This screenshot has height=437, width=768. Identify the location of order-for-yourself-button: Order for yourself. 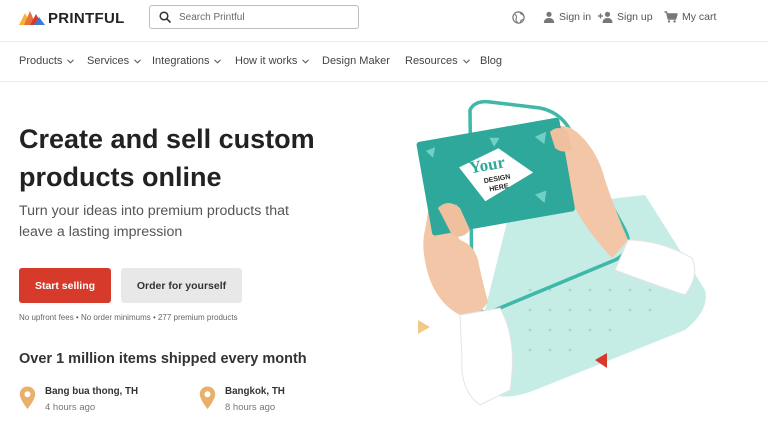
(181, 285).